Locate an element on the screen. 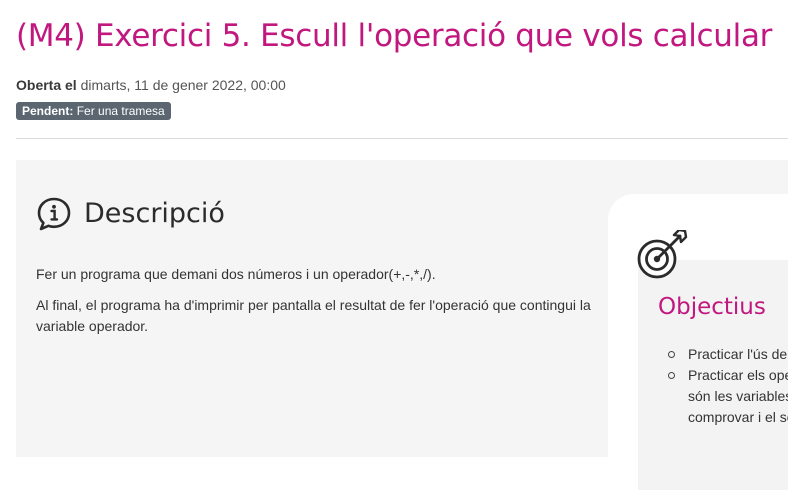  open-date-value: dimarts, 11 de gener 2022, 00:00 is located at coordinates (183, 85).